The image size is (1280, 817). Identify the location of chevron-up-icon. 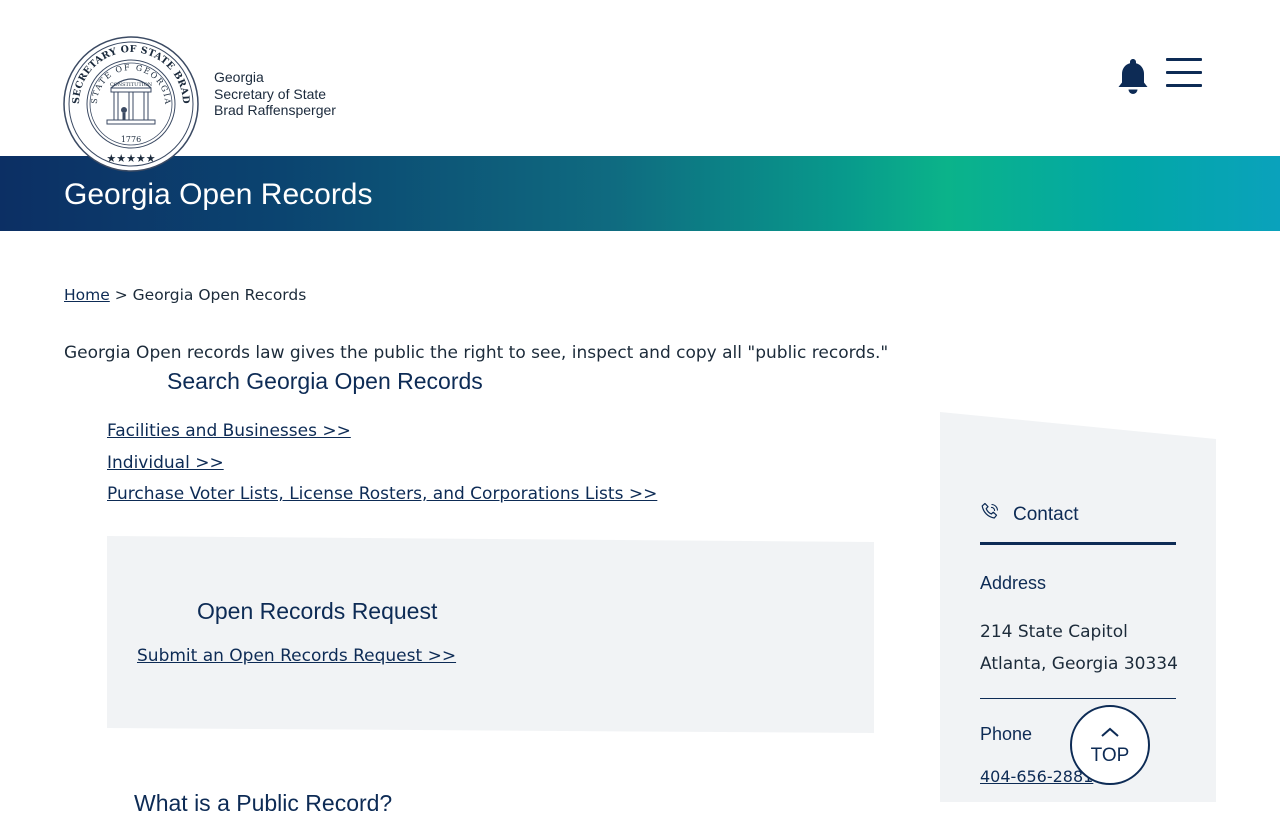
(1110, 732).